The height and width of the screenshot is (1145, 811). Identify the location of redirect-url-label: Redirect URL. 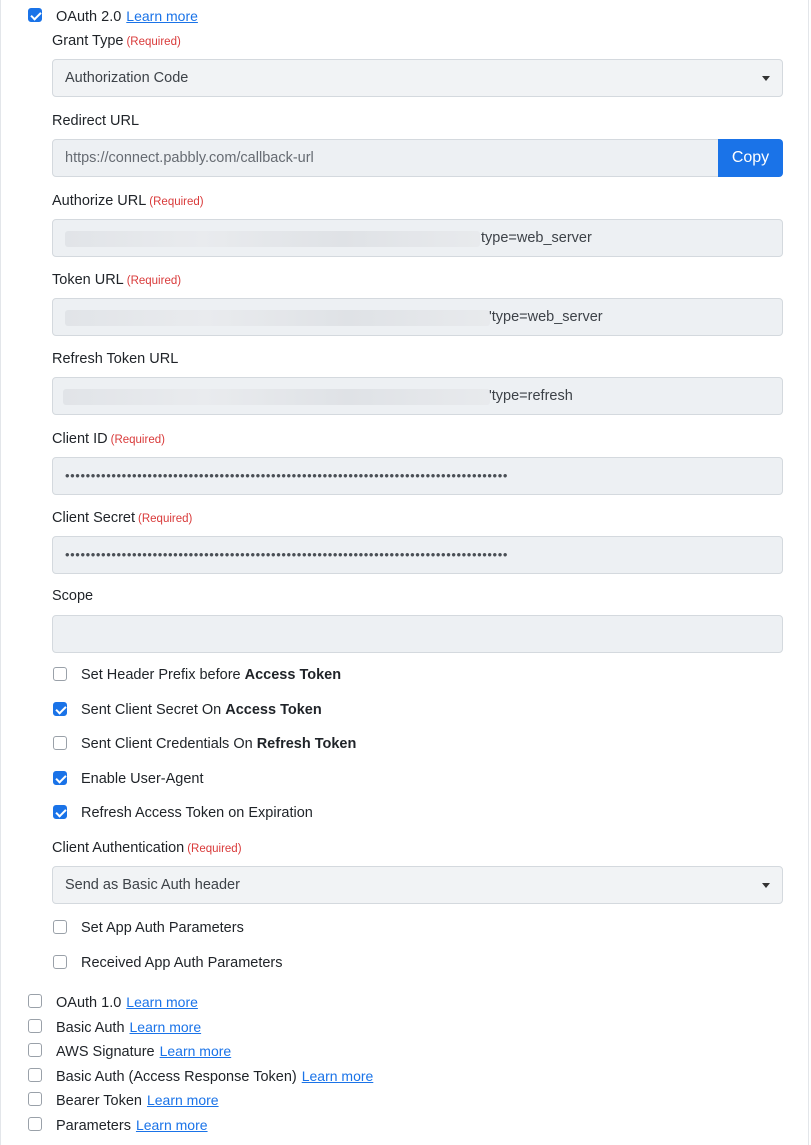
(96, 121).